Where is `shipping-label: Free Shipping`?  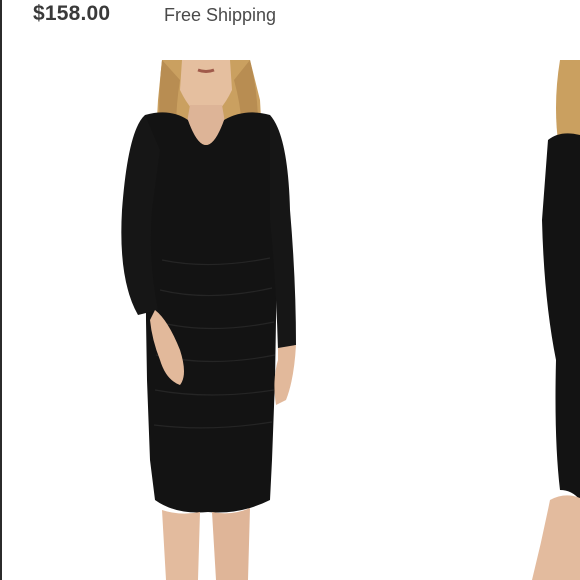 shipping-label: Free Shipping is located at coordinates (220, 15).